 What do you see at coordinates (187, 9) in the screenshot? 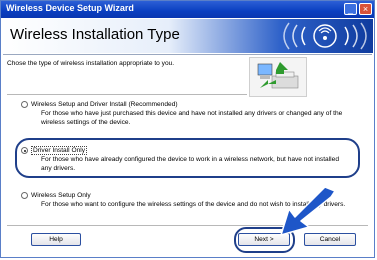
I see `title-bar: Wireless Device Setup Wizard _ ×` at bounding box center [187, 9].